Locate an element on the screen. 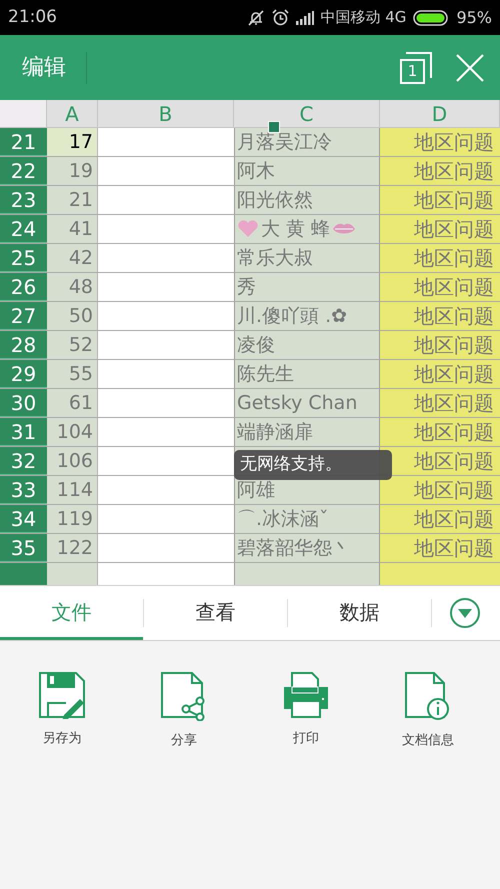 Image resolution: width=500 pixels, height=889 pixels. table-cell: 19 is located at coordinates (72, 171).